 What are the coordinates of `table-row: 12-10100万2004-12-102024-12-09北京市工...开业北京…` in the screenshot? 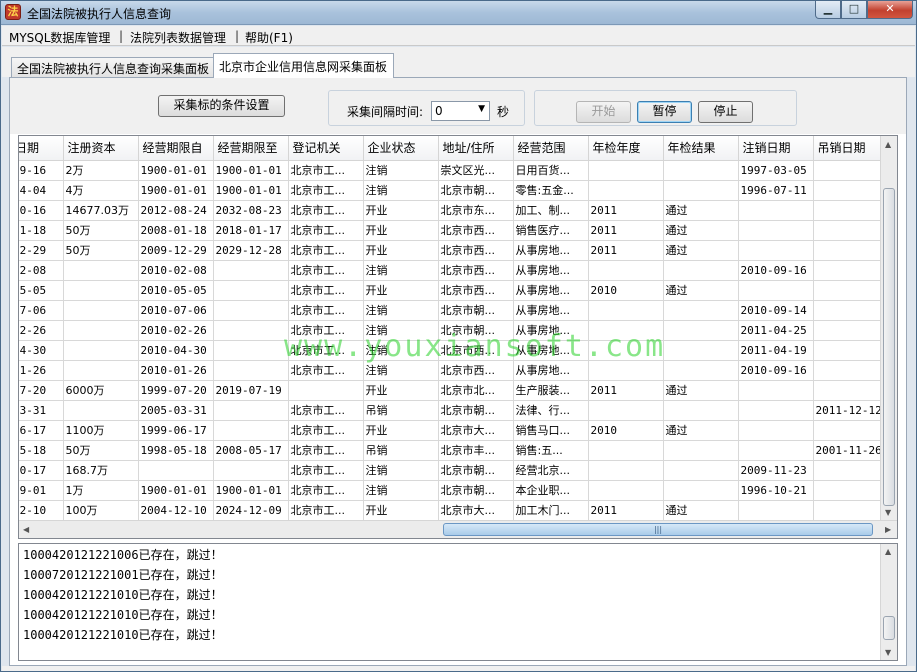 It's located at (454, 510).